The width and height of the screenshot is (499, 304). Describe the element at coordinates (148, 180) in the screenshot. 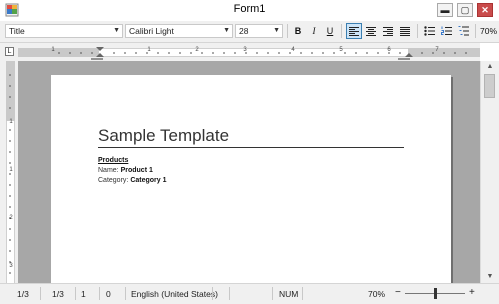

I see `category-value: Category 1` at that location.